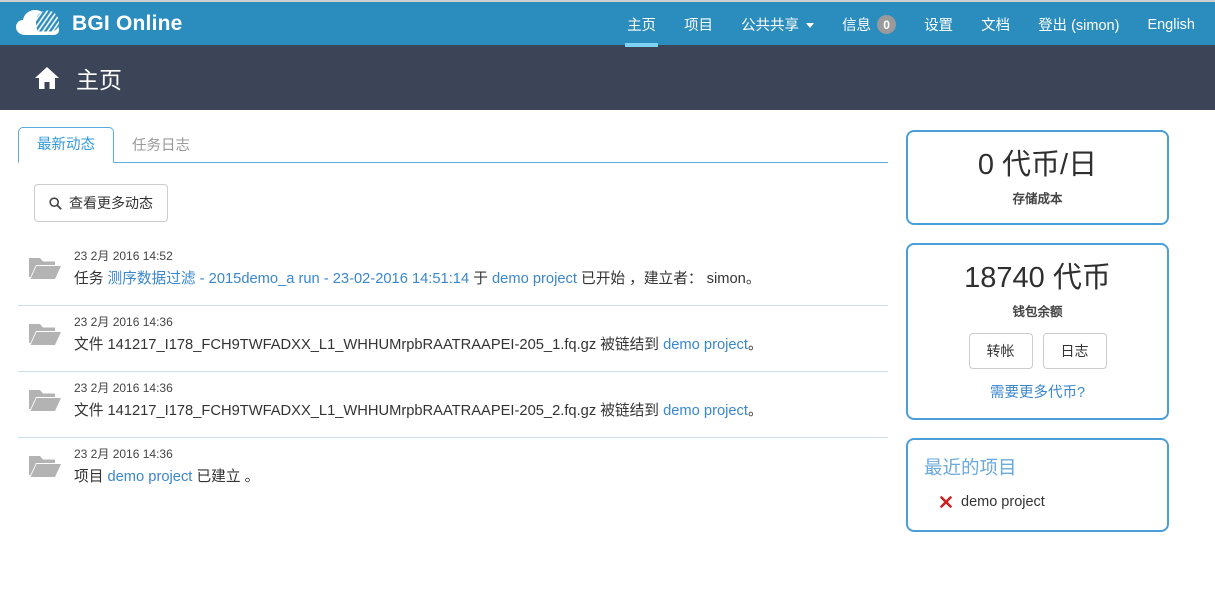 This screenshot has height=597, width=1215. Describe the element at coordinates (857, 26) in the screenshot. I see `nav-item-label: 信息` at that location.